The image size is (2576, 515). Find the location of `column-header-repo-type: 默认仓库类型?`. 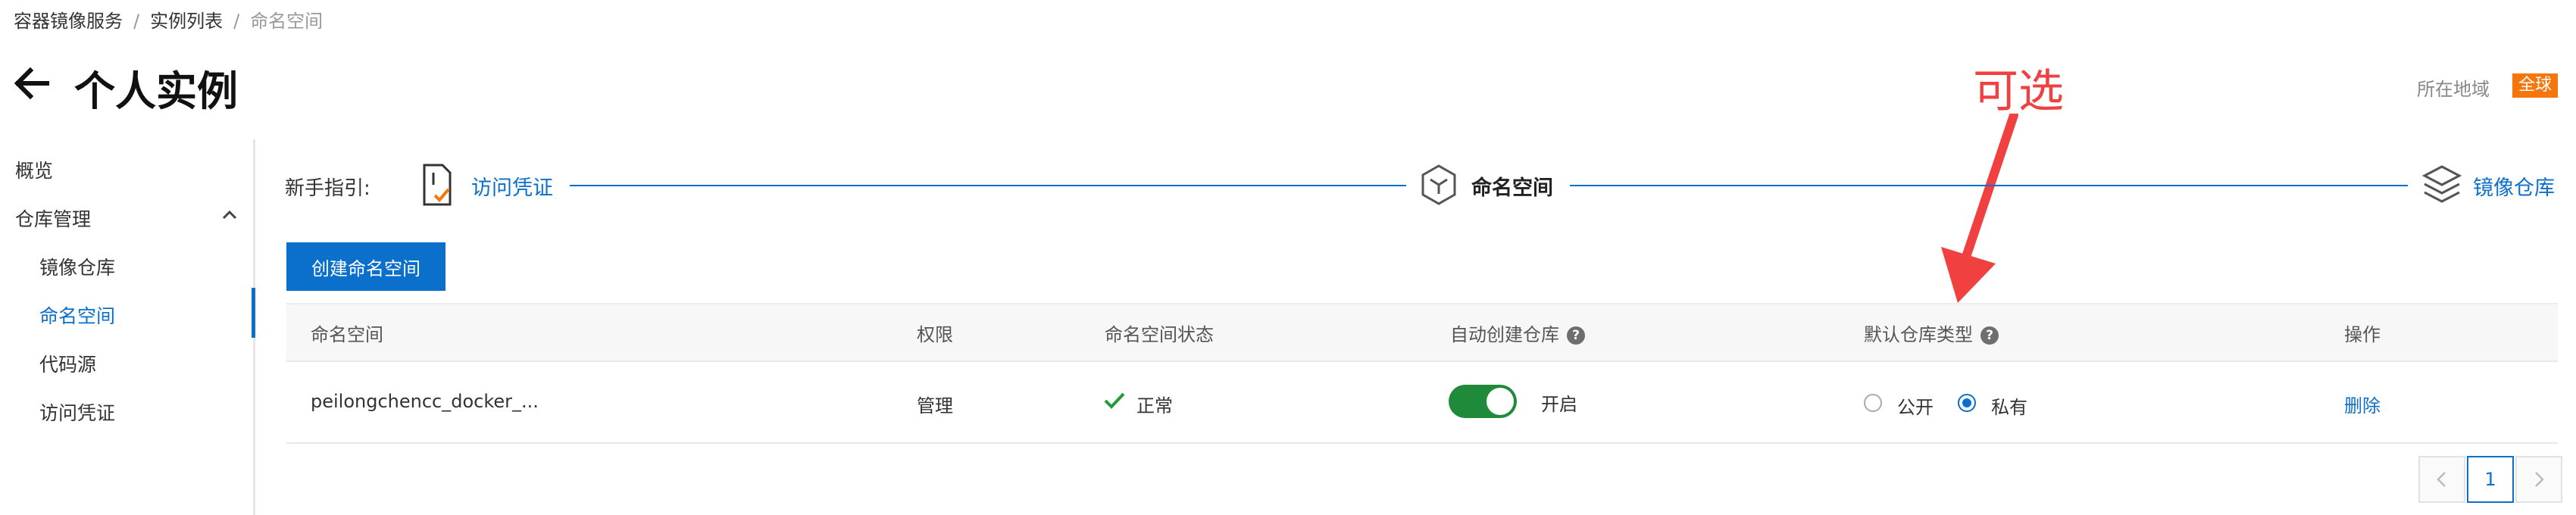

column-header-repo-type: 默认仓库类型? is located at coordinates (1931, 333).